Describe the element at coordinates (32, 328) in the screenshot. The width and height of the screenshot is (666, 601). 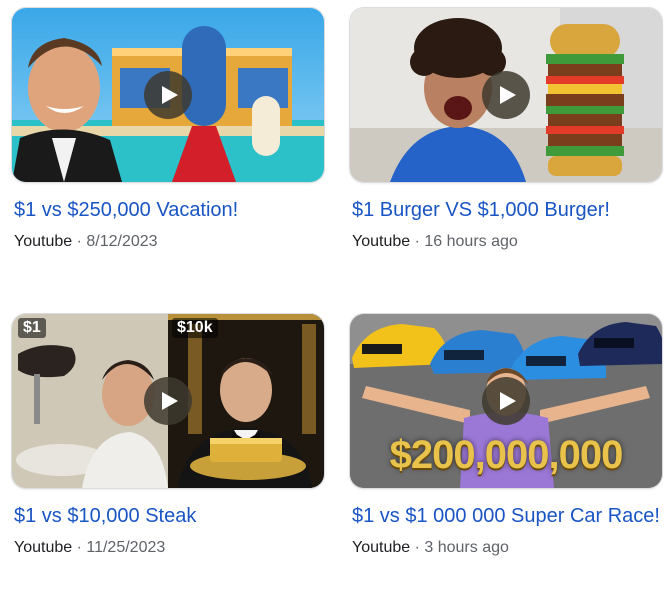
I see `price-label-left: $1` at that location.